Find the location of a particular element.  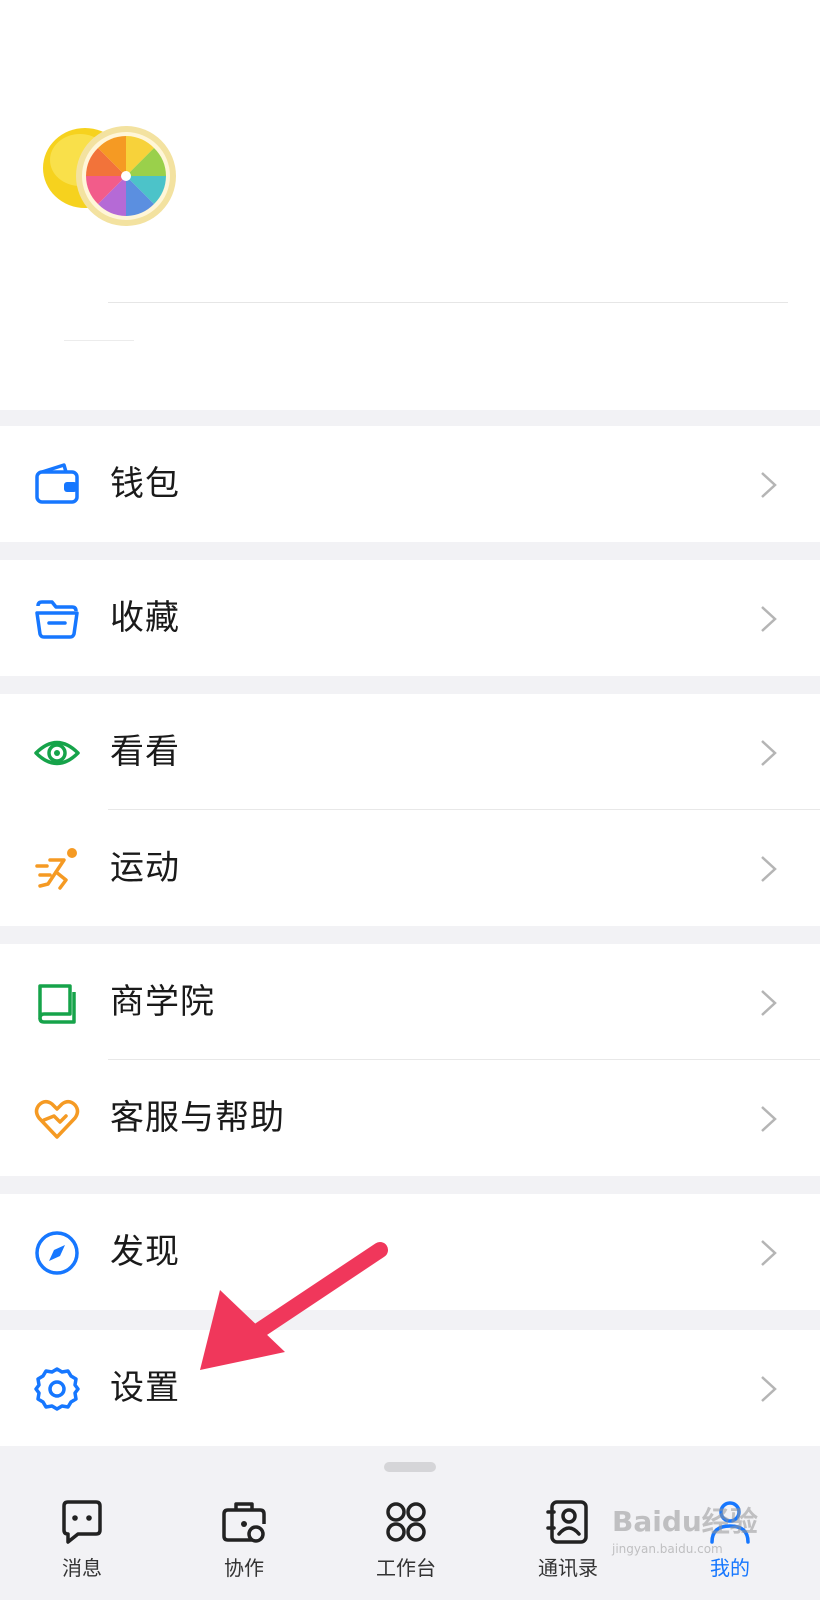

profile-divider is located at coordinates (448, 302).